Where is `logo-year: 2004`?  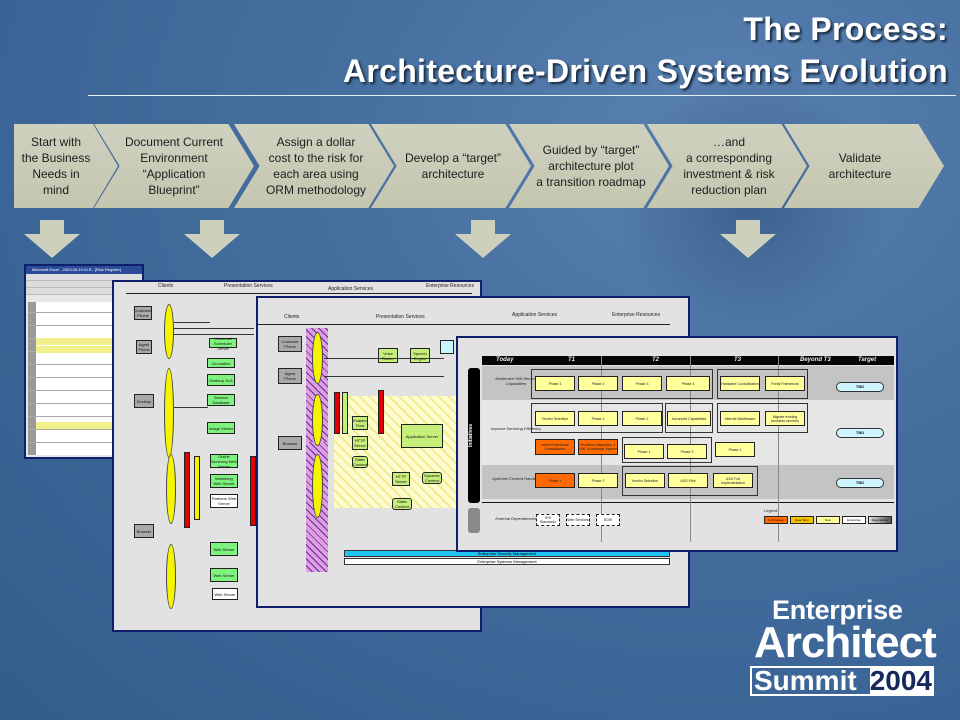
logo-year: 2004 is located at coordinates (900, 680).